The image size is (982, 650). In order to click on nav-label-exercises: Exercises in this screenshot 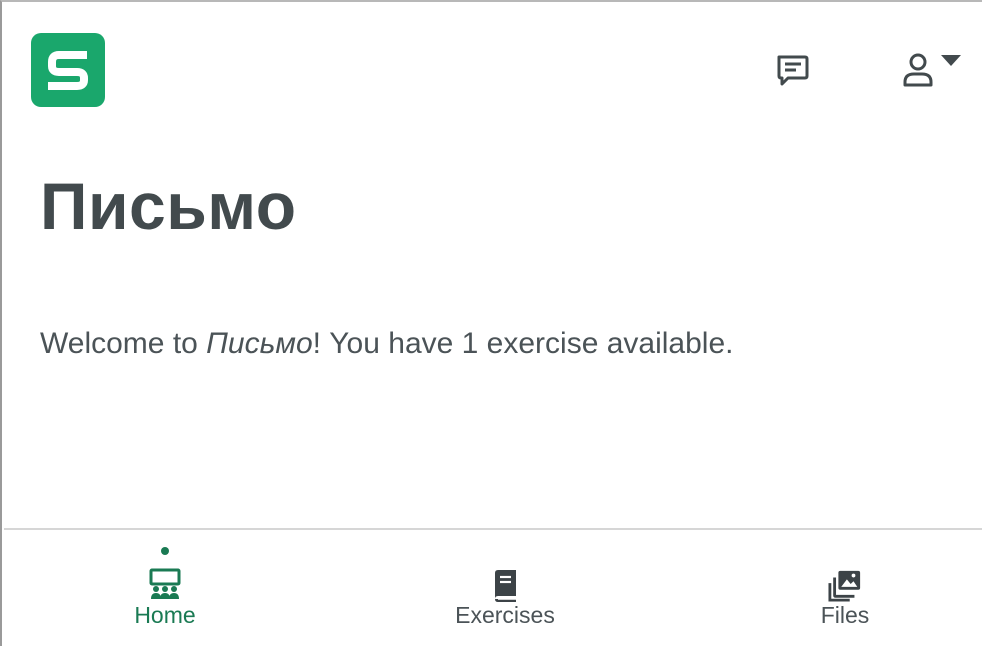, I will do `click(505, 615)`.